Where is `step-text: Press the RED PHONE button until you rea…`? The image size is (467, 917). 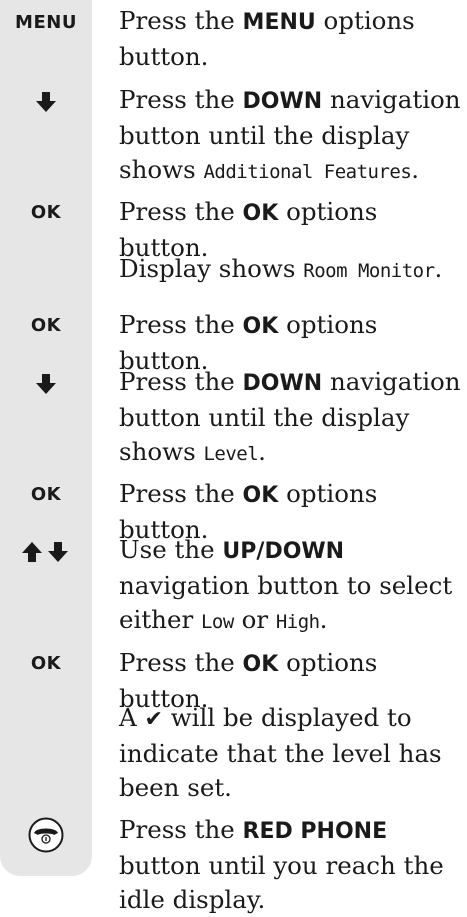 step-text: Press the RED PHONE button until you rea… is located at coordinates (281, 864).